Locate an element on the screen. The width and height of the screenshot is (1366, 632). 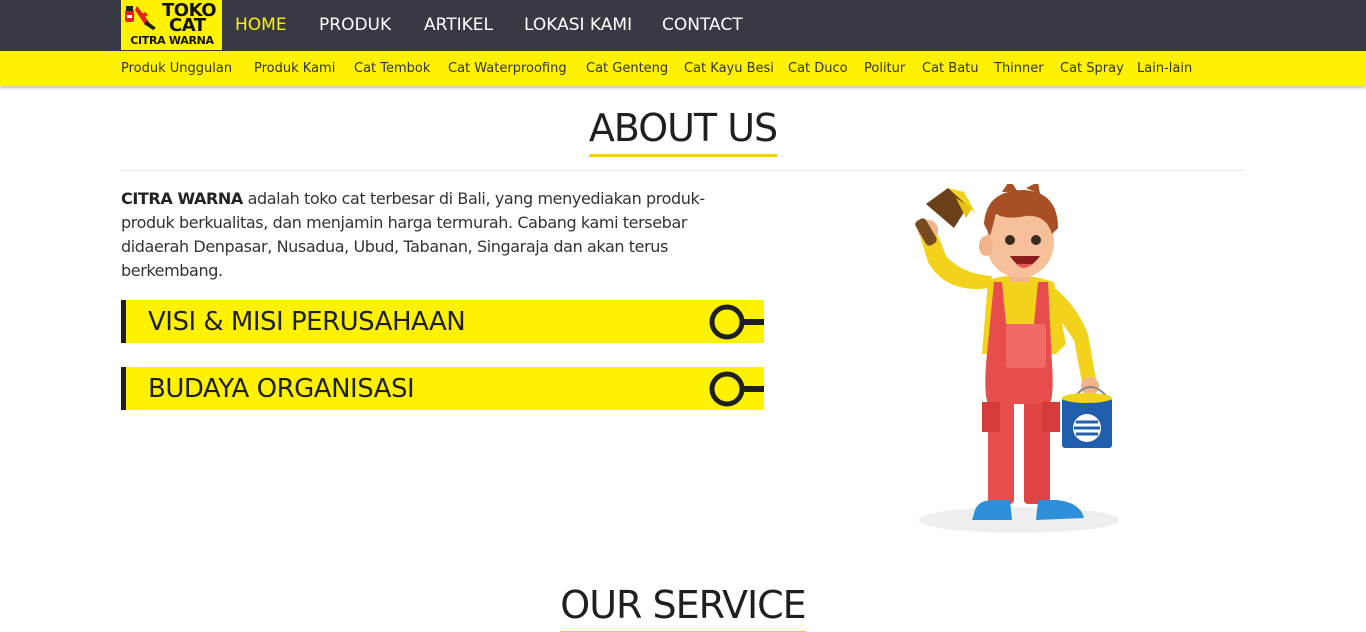
category-cat-waterproofing: Cat Waterproofing is located at coordinates (507, 69).